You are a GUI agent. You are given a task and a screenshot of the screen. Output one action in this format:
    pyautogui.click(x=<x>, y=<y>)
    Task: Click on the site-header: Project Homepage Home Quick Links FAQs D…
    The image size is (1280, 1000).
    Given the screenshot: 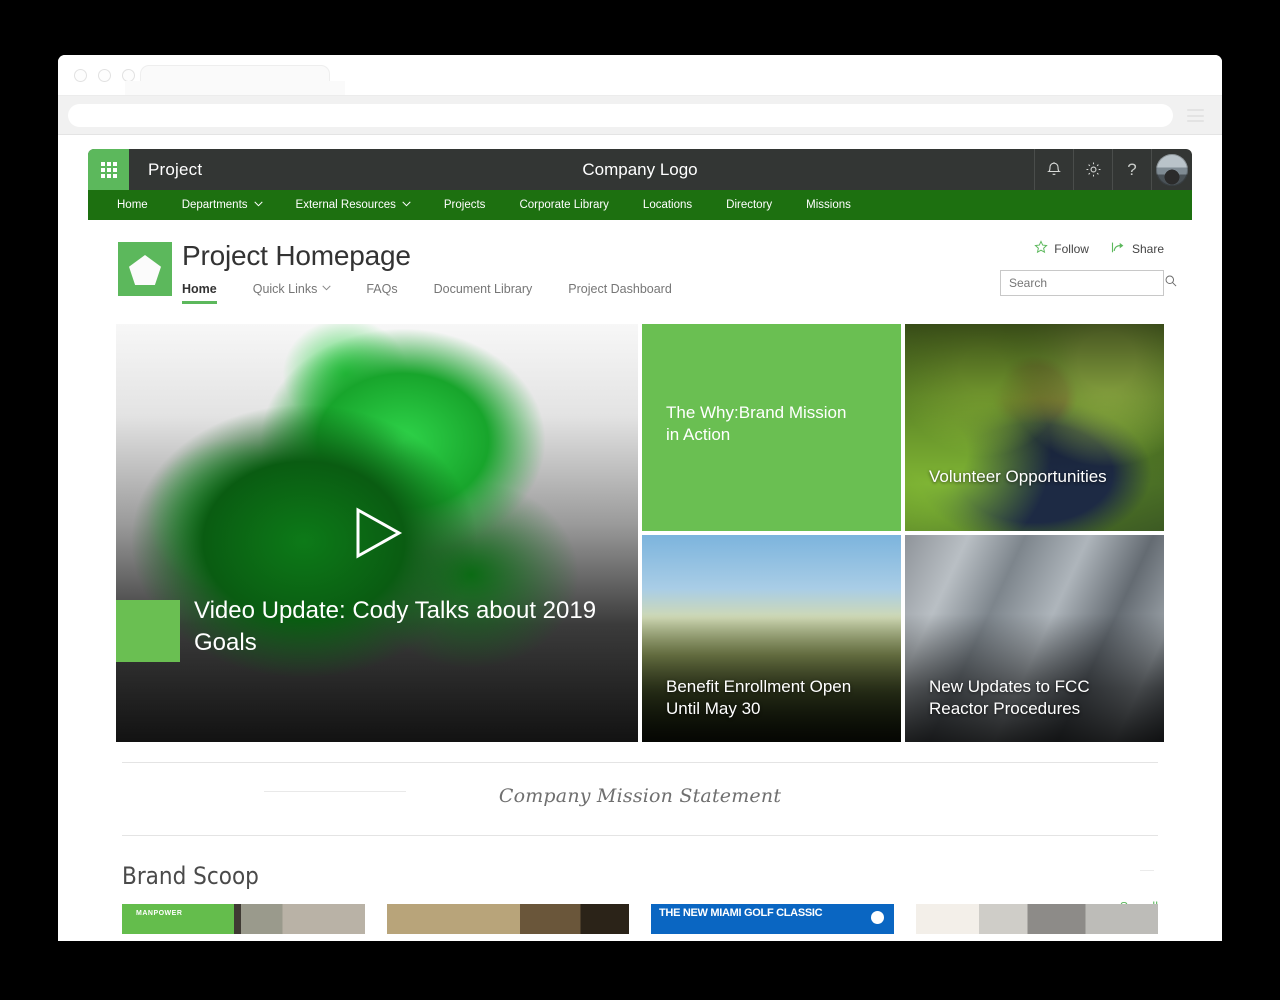 What is the action you would take?
    pyautogui.click(x=640, y=272)
    